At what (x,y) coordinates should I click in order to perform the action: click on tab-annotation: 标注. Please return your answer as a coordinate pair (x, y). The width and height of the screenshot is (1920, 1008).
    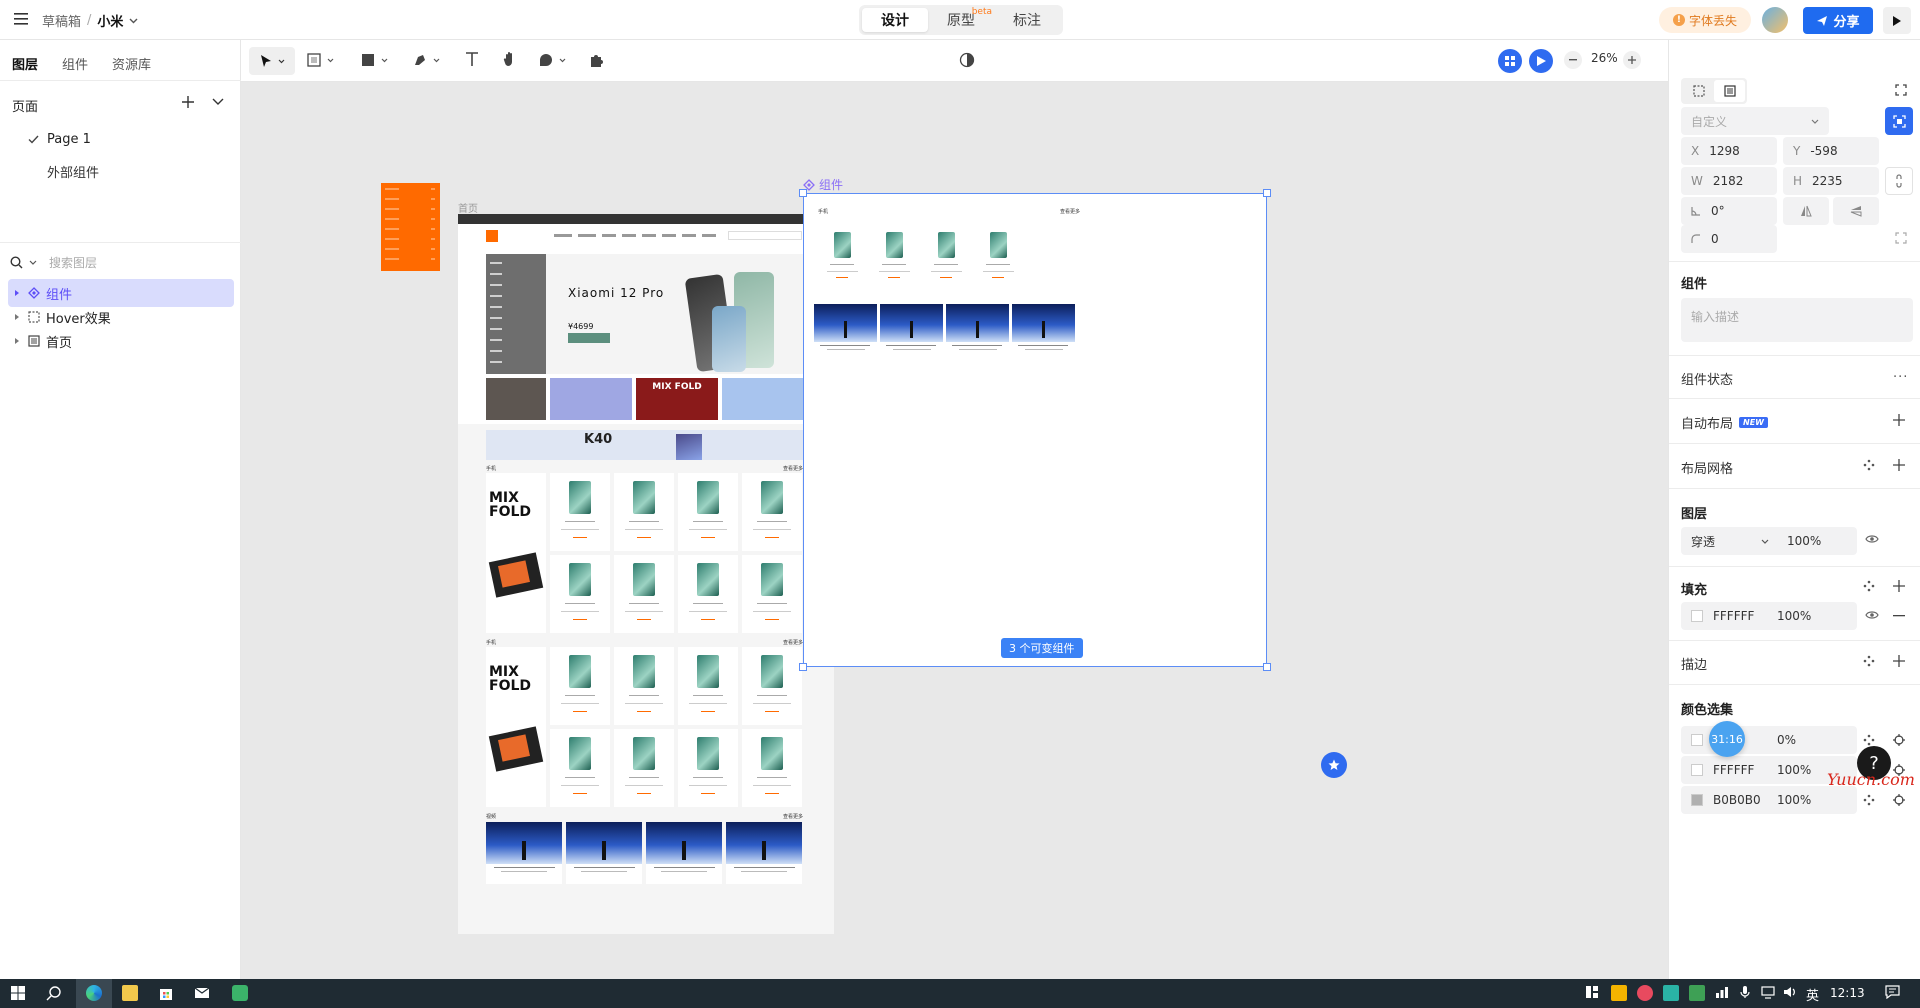
    Looking at the image, I should click on (1027, 20).